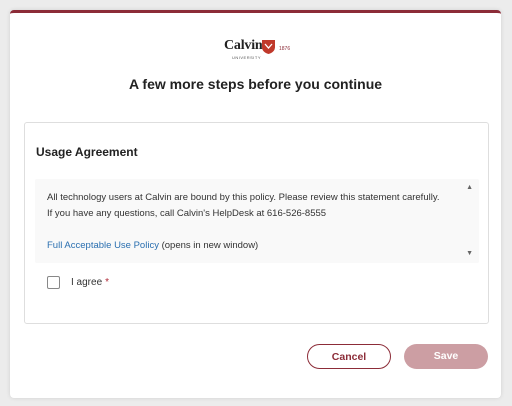 The image size is (512, 406). Describe the element at coordinates (268, 47) in the screenshot. I see `shield-icon` at that location.